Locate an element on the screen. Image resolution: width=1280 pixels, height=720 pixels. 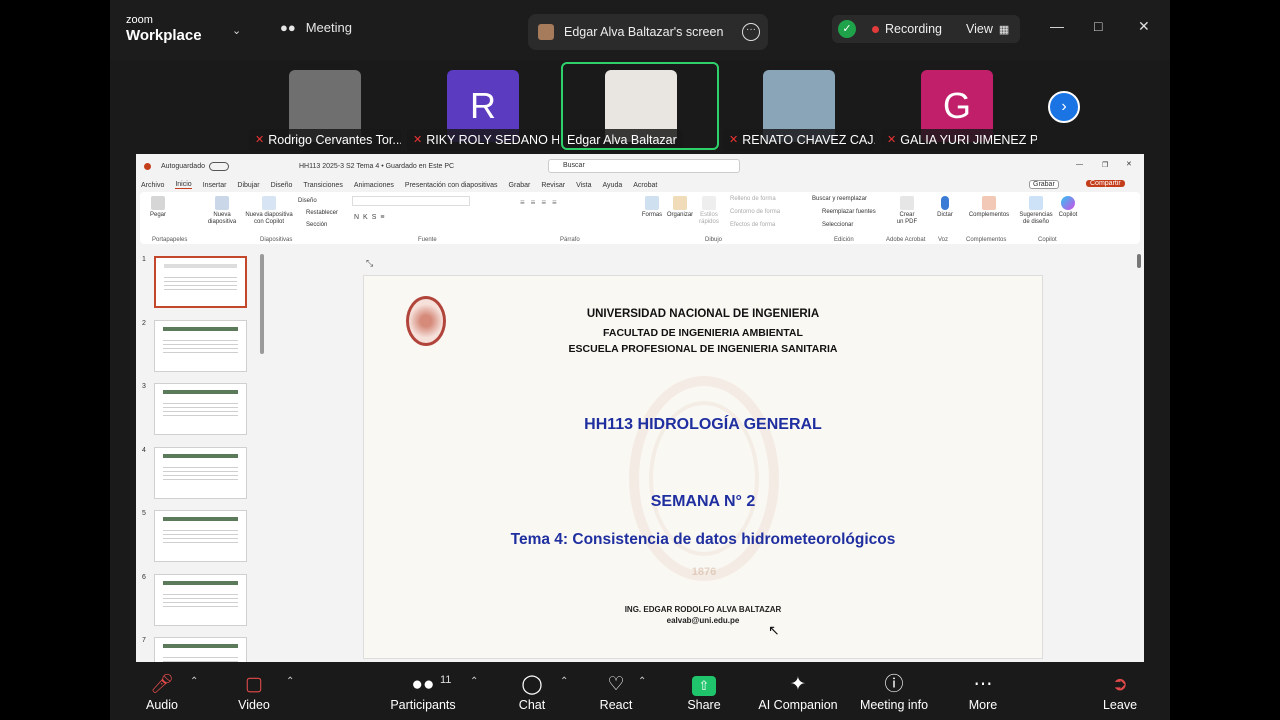
more-icon: ··· is located at coordinates (751, 32).